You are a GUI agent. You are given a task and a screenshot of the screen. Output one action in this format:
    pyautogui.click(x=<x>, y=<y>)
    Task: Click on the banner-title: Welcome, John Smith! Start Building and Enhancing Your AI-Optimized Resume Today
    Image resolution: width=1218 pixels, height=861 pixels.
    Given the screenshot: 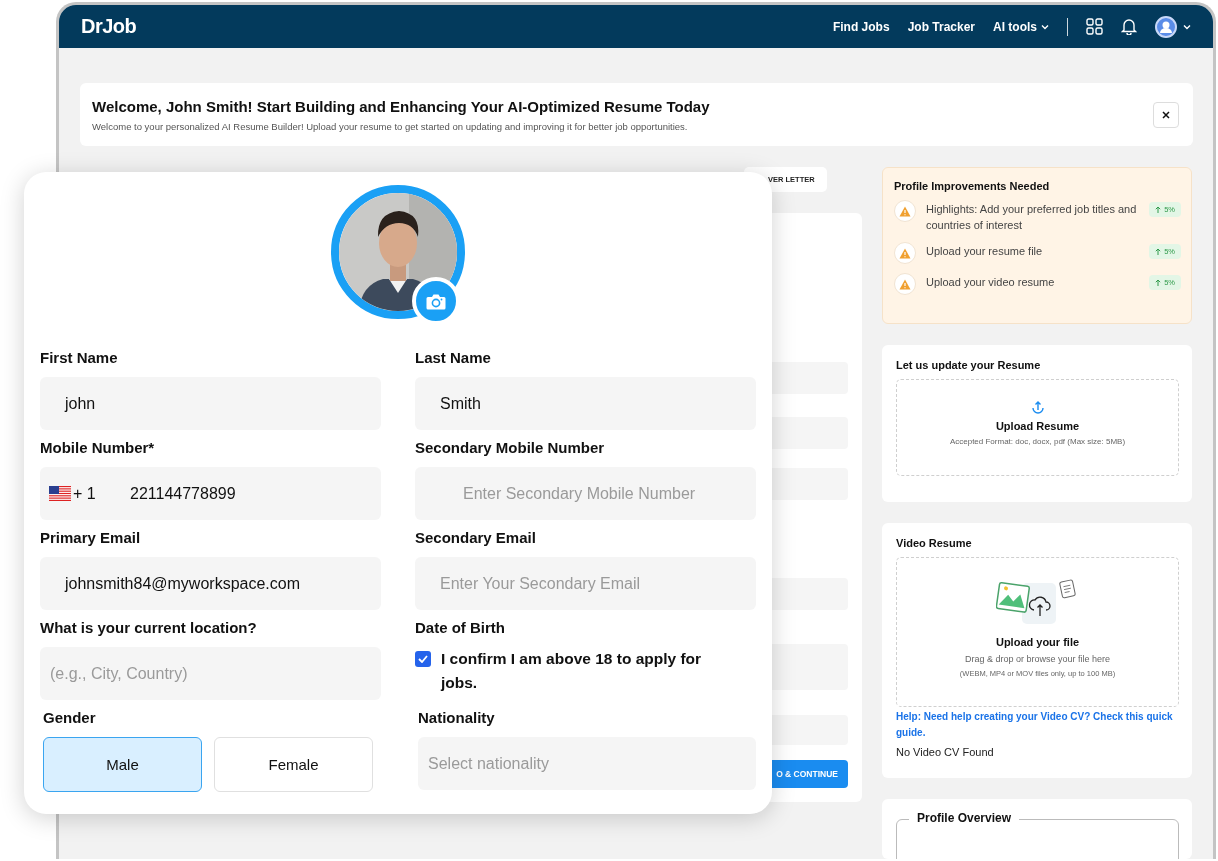 What is the action you would take?
    pyautogui.click(x=401, y=106)
    